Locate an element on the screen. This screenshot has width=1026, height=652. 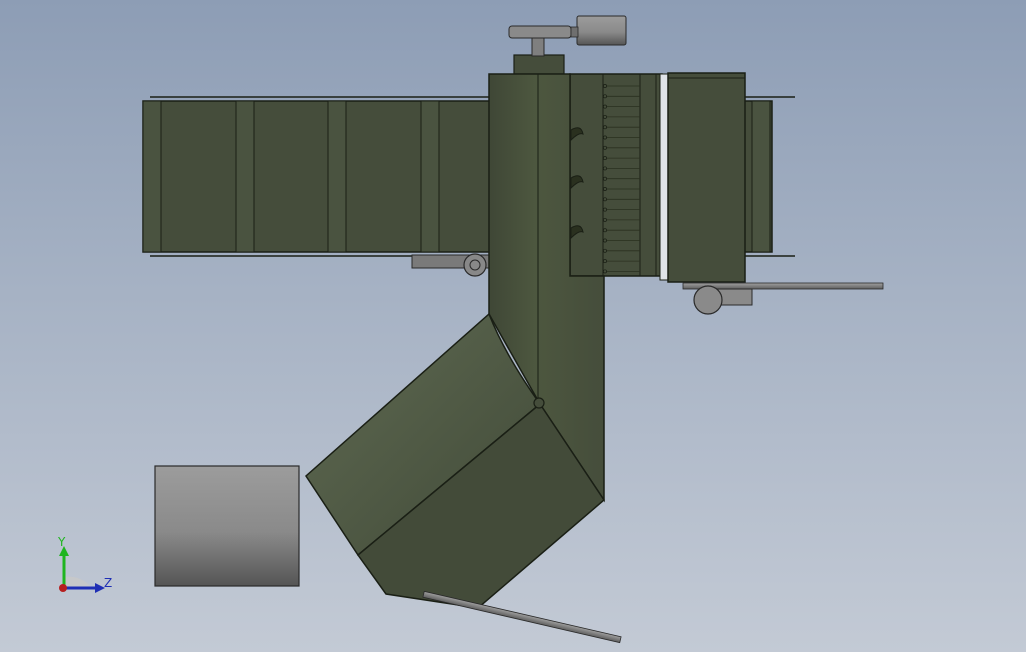
side-housing is located at coordinates (706, 177).